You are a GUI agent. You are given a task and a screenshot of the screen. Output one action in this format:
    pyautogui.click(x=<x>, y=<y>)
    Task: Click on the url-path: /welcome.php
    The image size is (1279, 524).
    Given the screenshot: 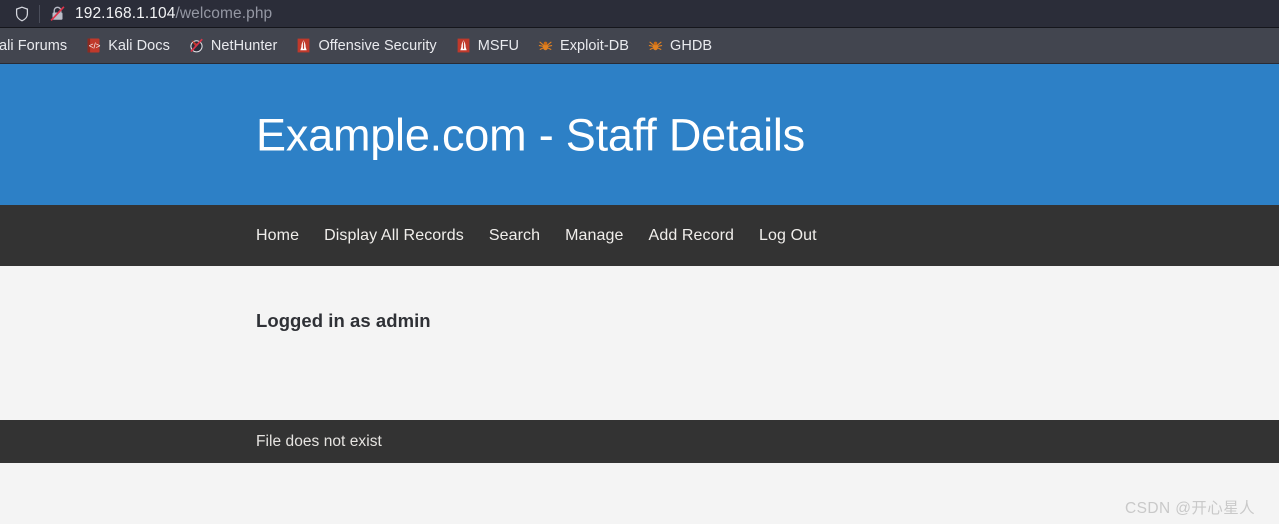 What is the action you would take?
    pyautogui.click(x=224, y=13)
    